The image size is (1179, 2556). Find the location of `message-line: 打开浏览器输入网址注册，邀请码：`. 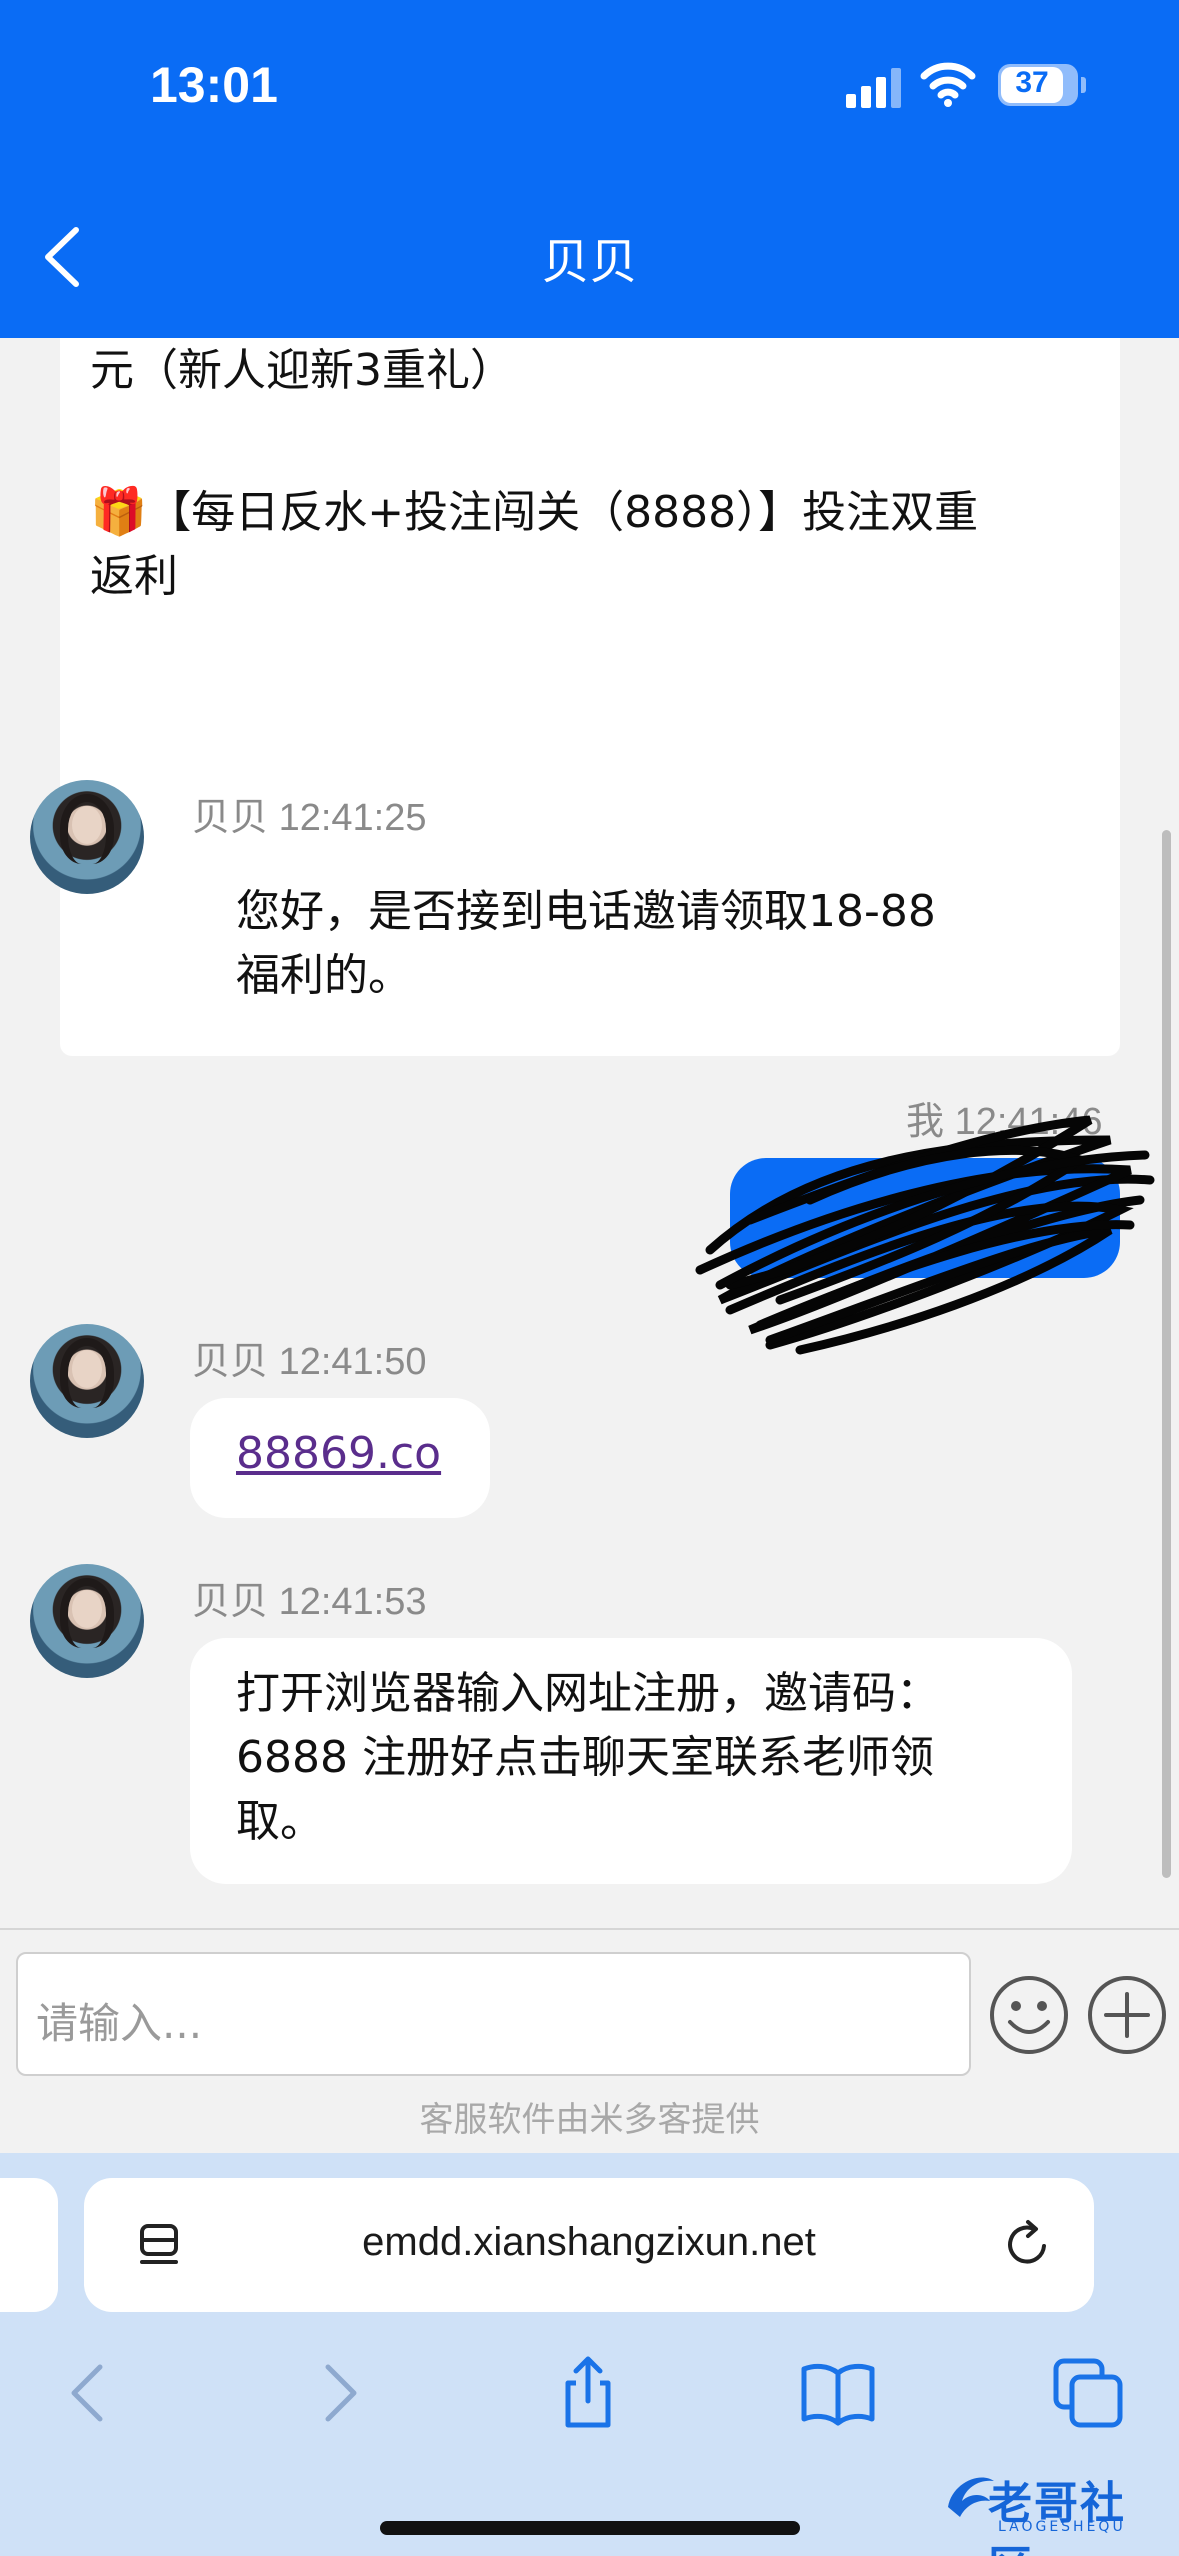

message-line: 打开浏览器输入网址注册，邀请码： is located at coordinates (588, 1693).